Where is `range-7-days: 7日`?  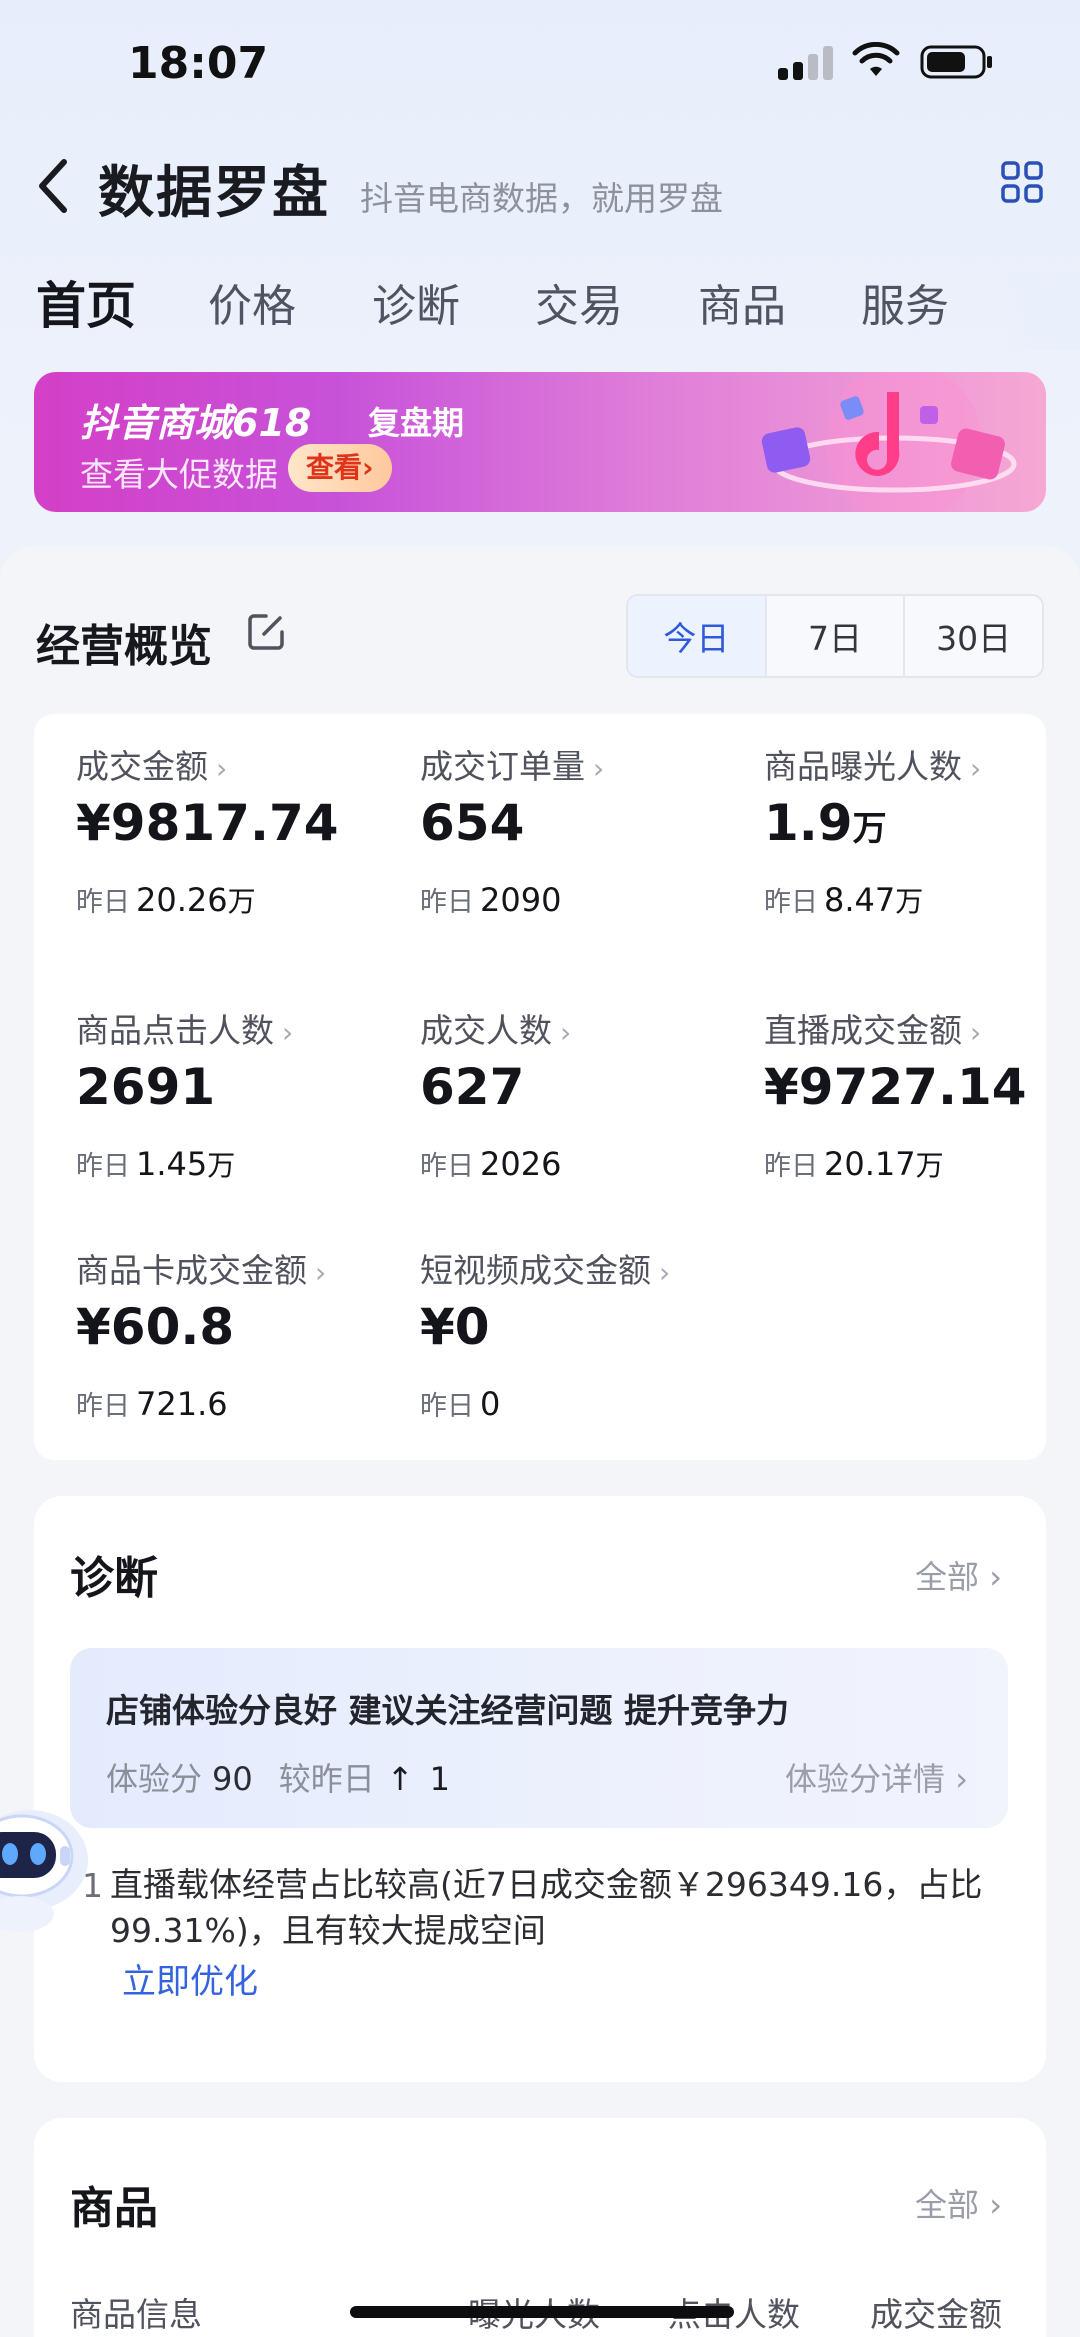 range-7-days: 7日 is located at coordinates (836, 636).